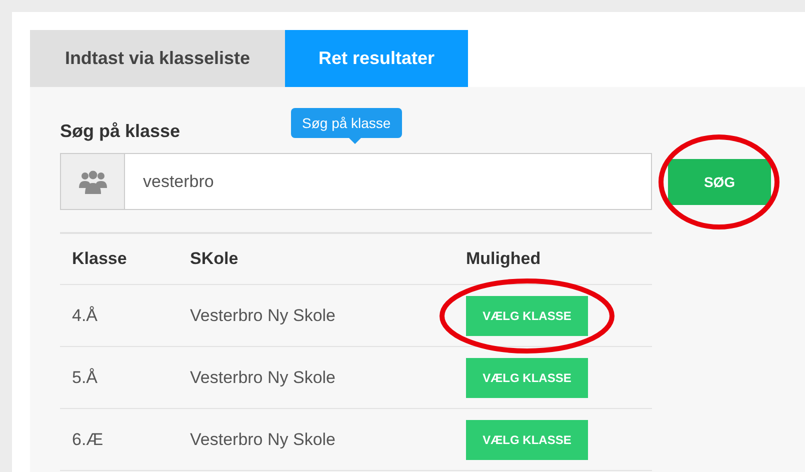 This screenshot has height=472, width=805. Describe the element at coordinates (99, 259) in the screenshot. I see `column-header: Klasse` at that location.